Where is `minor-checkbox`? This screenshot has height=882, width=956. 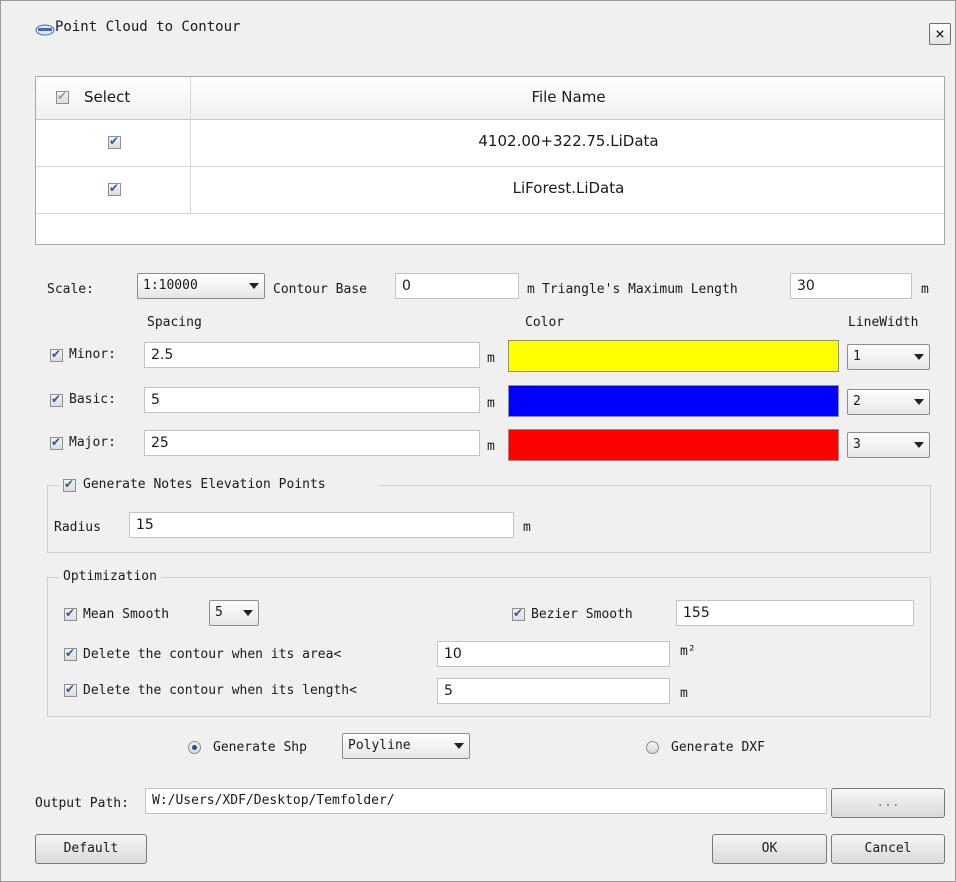 minor-checkbox is located at coordinates (56, 354).